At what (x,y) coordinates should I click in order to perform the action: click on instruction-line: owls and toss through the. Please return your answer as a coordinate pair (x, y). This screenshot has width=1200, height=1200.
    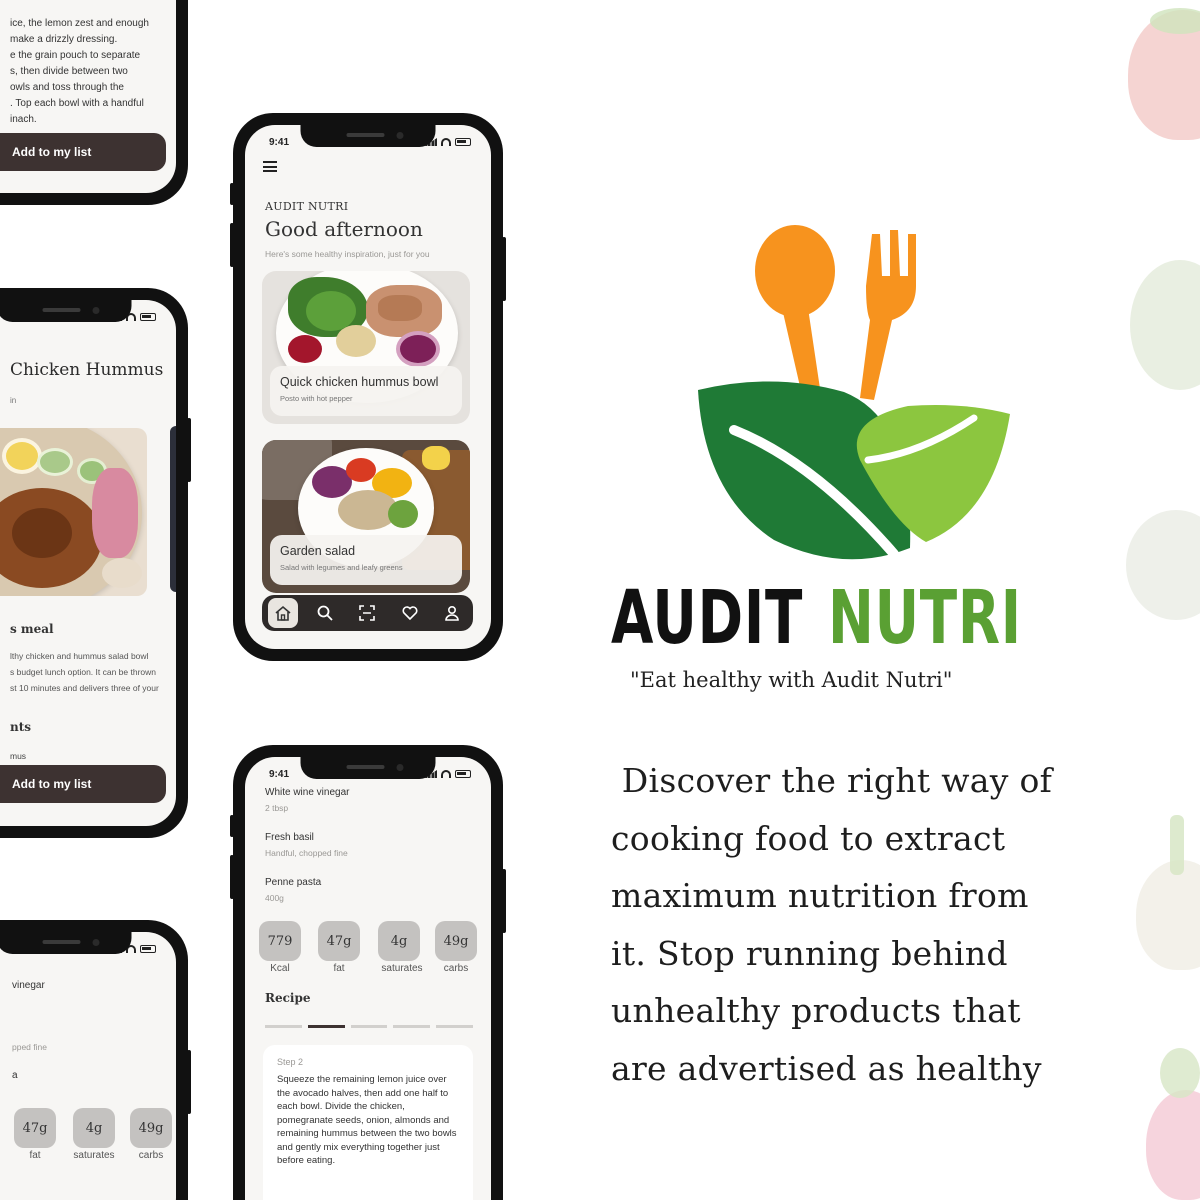
    Looking at the image, I should click on (67, 87).